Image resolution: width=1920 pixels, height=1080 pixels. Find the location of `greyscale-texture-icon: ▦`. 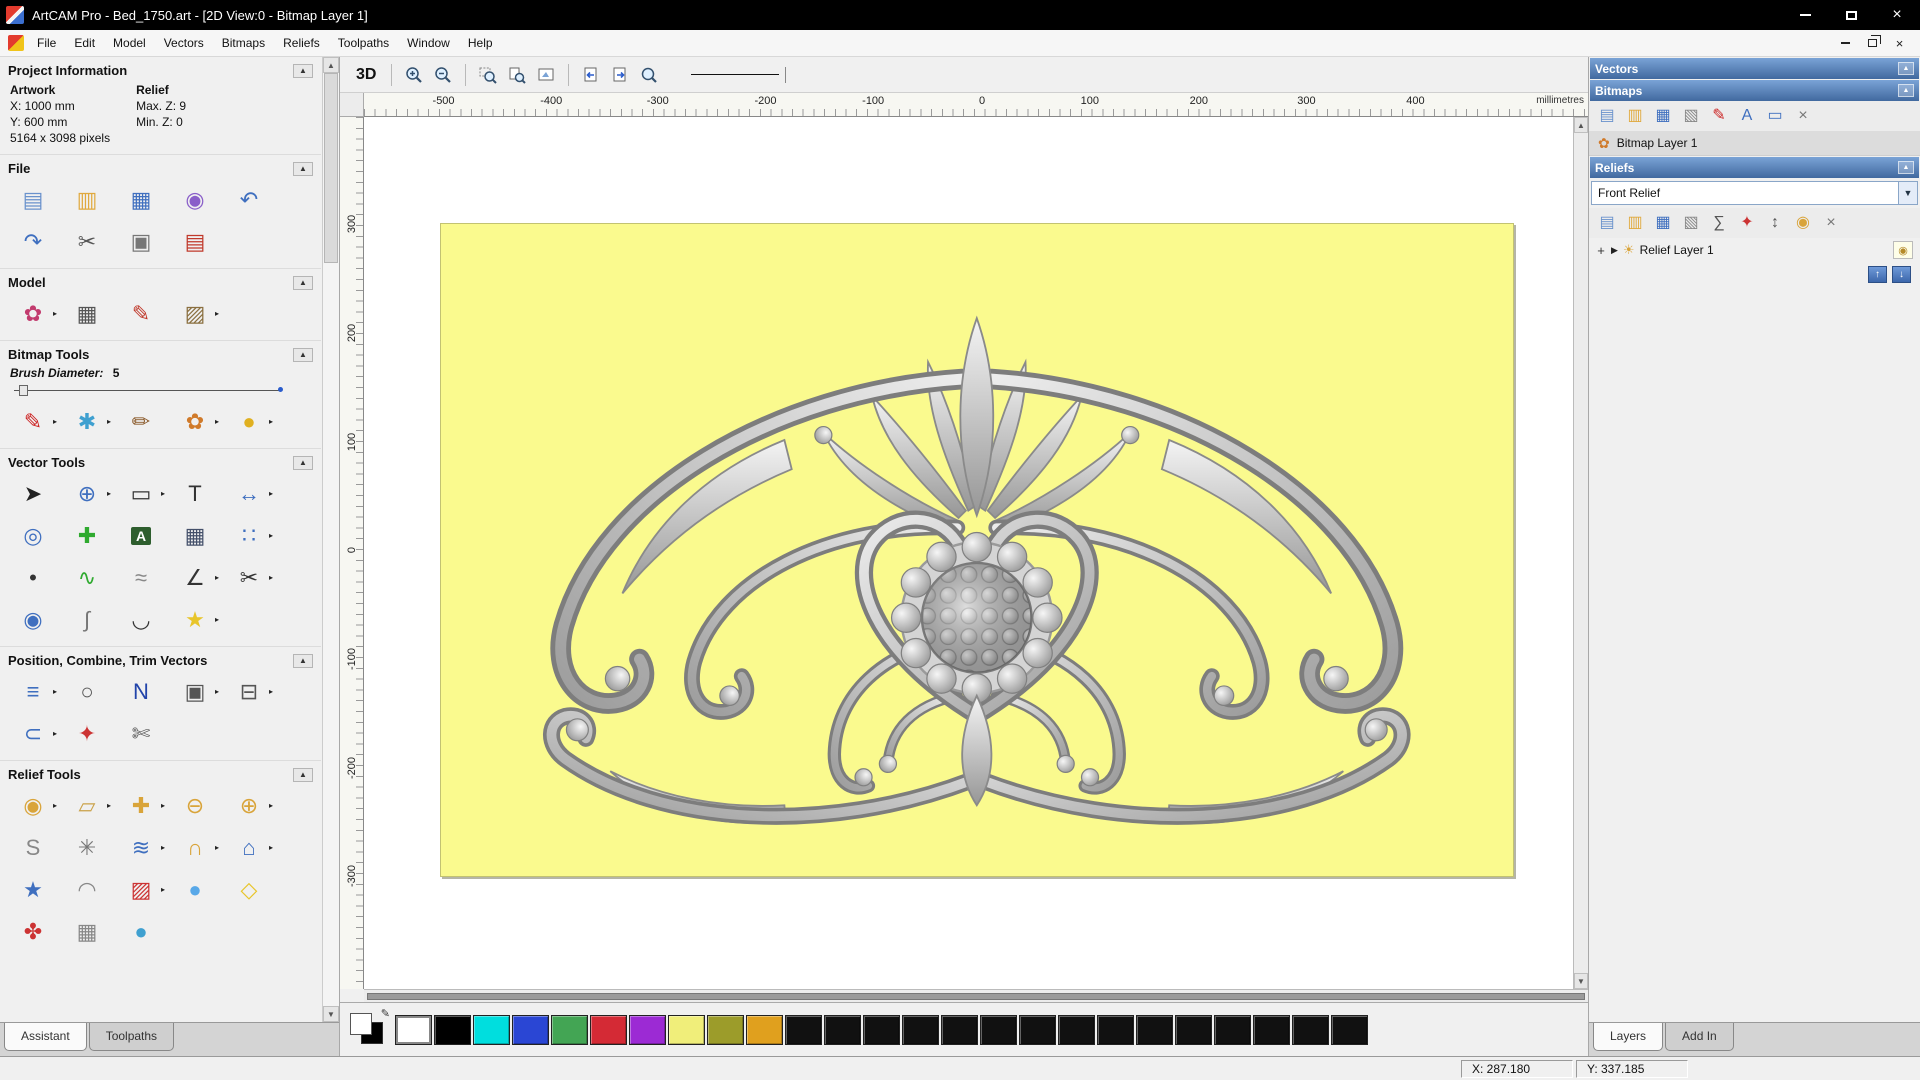

greyscale-texture-icon: ▦ is located at coordinates (87, 314).